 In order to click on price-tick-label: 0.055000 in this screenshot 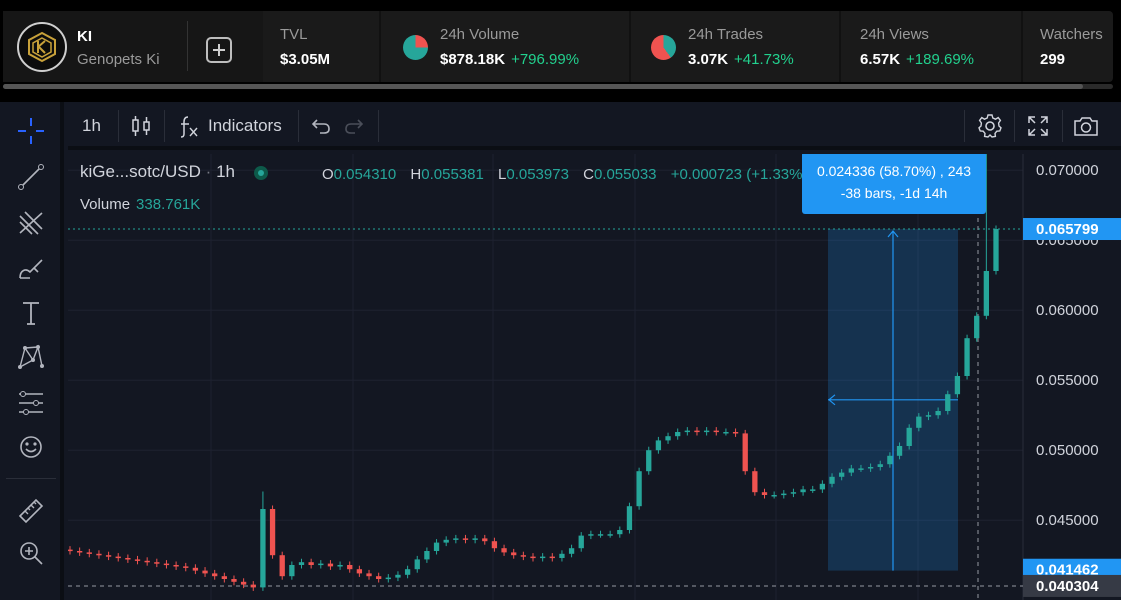, I will do `click(1067, 380)`.